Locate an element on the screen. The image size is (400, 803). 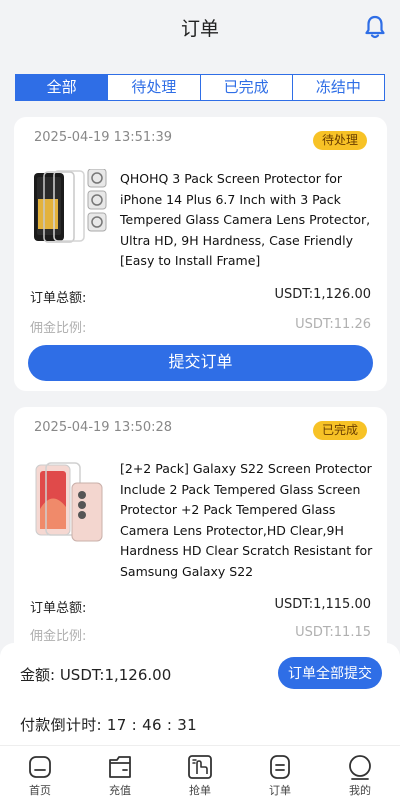
nav-orders: 订单 is located at coordinates (280, 774).